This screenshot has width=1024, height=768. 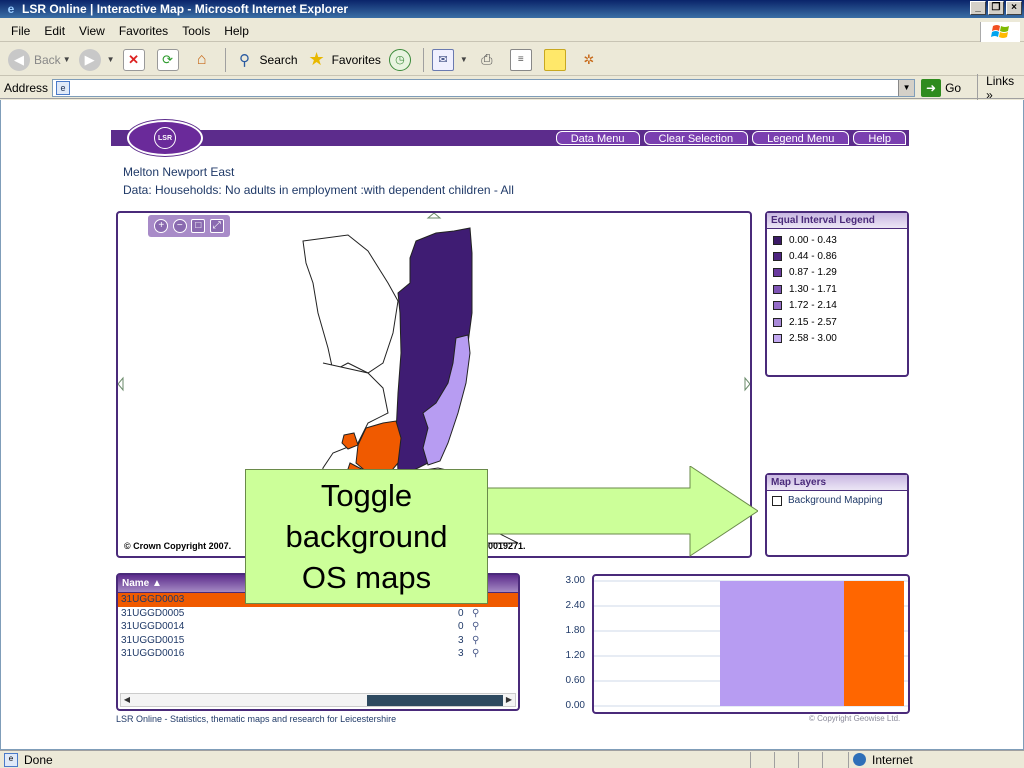 I want to click on map-pan-up-icon, so click(x=434, y=216).